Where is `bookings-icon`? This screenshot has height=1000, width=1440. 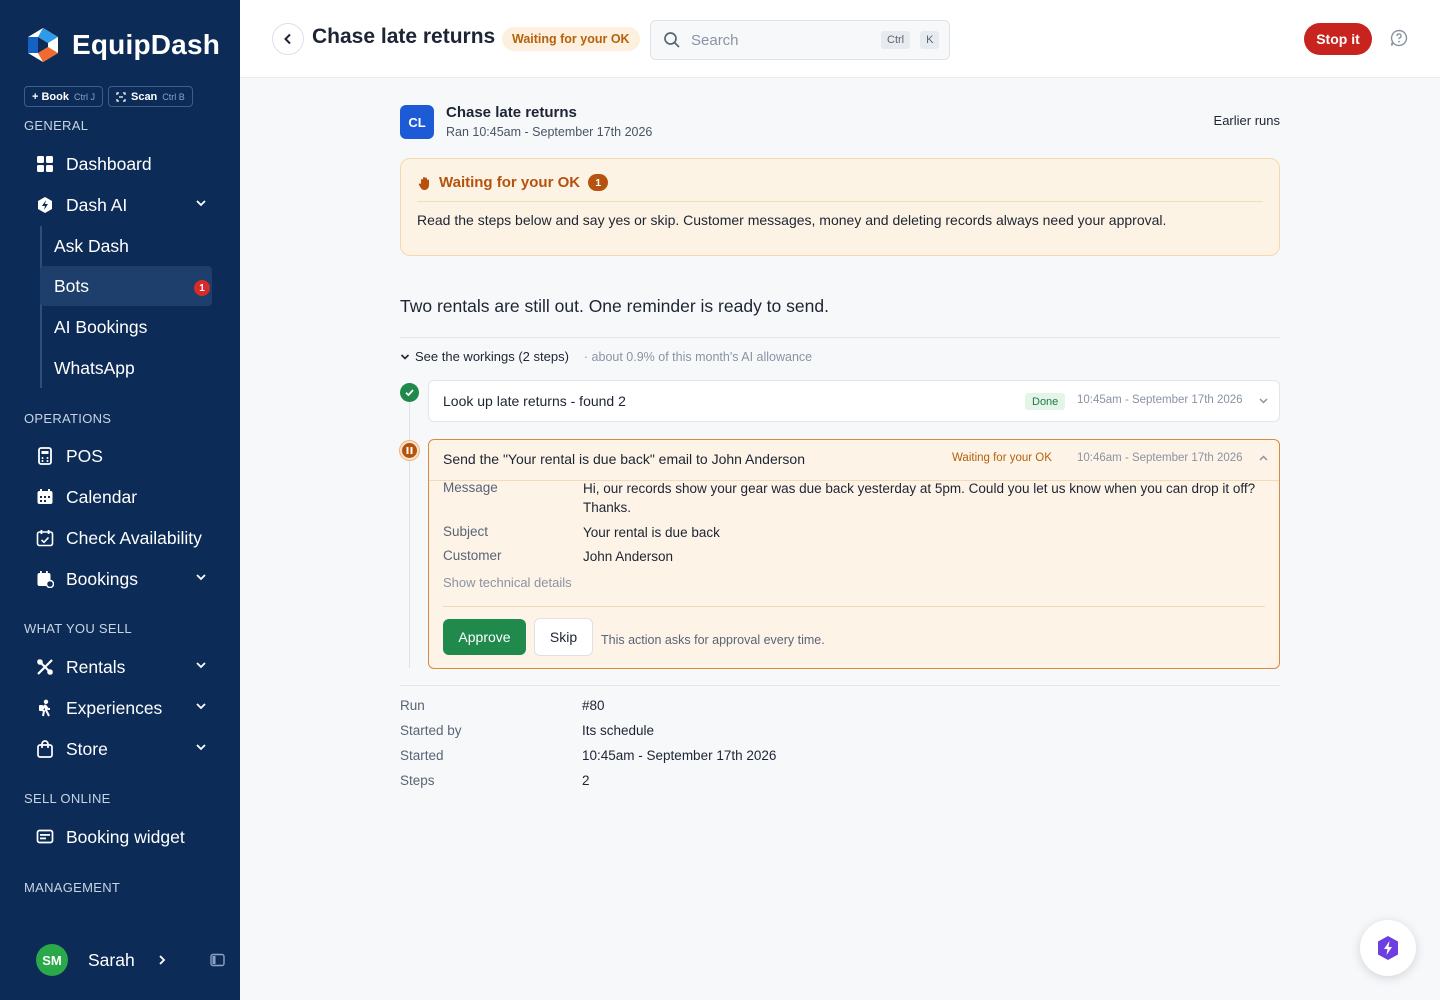
bookings-icon is located at coordinates (45, 579).